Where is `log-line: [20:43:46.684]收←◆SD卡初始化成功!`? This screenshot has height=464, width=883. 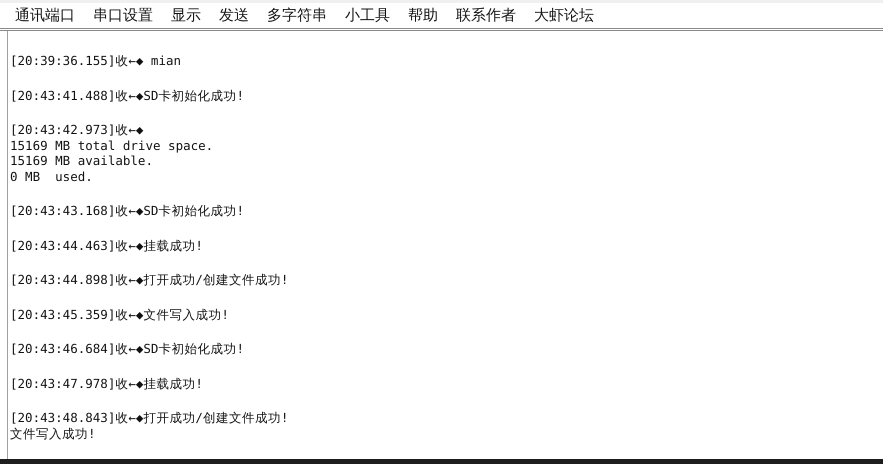
log-line: [20:43:46.684]收←◆SD卡初始化成功! is located at coordinates (127, 348).